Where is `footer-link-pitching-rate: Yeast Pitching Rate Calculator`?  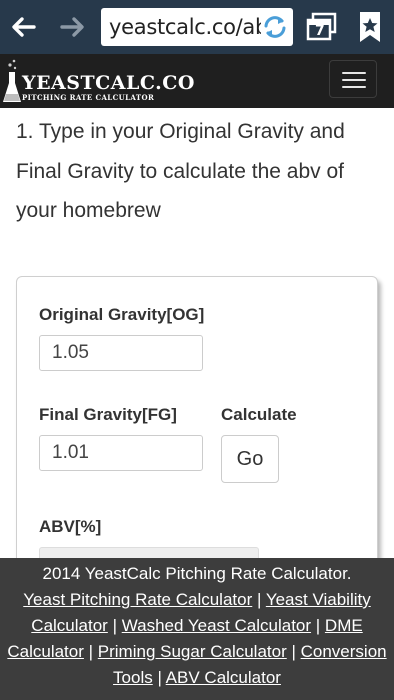
footer-link-pitching-rate: Yeast Pitching Rate Calculator is located at coordinates (137, 599).